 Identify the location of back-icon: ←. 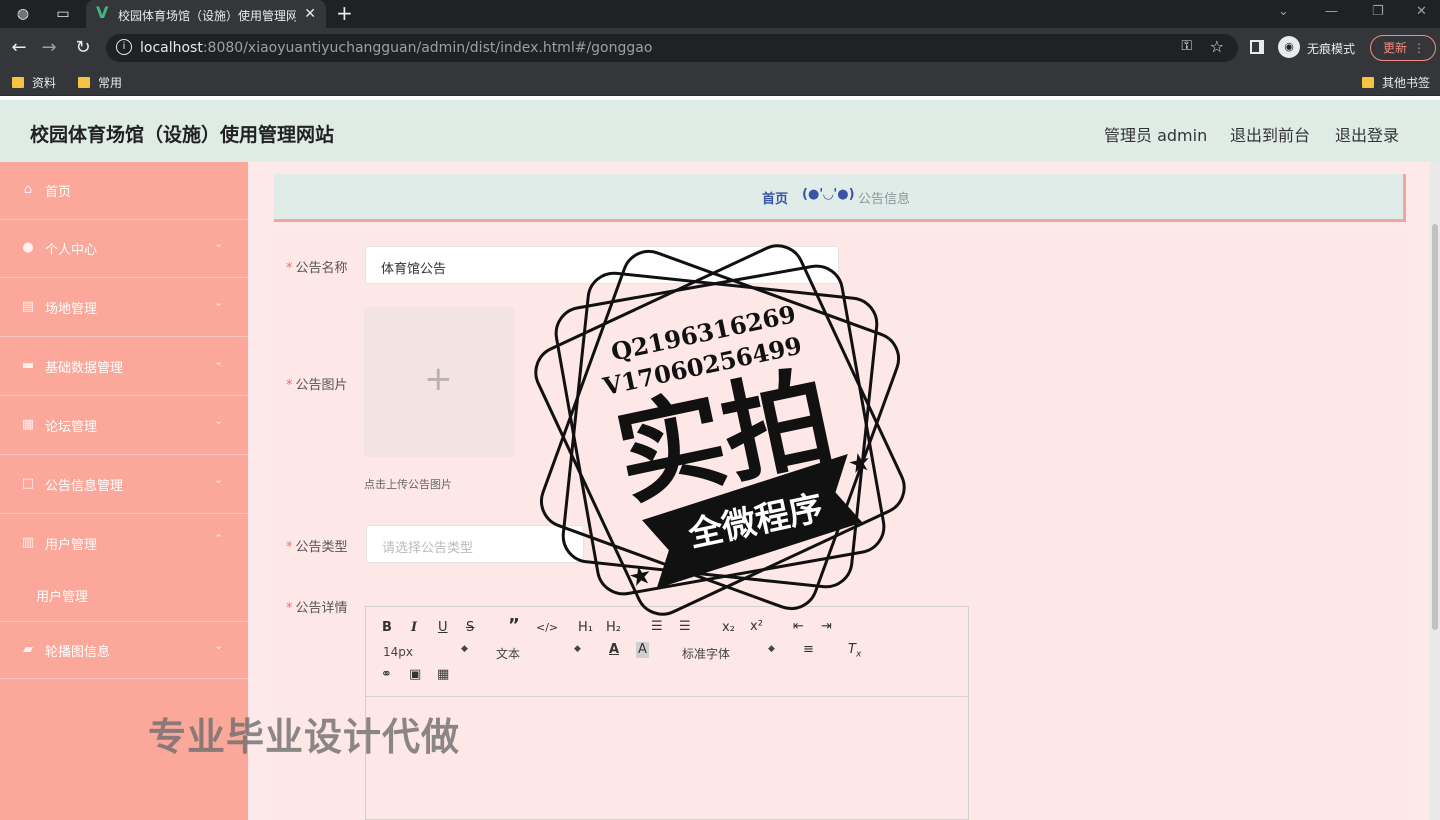
(19, 48).